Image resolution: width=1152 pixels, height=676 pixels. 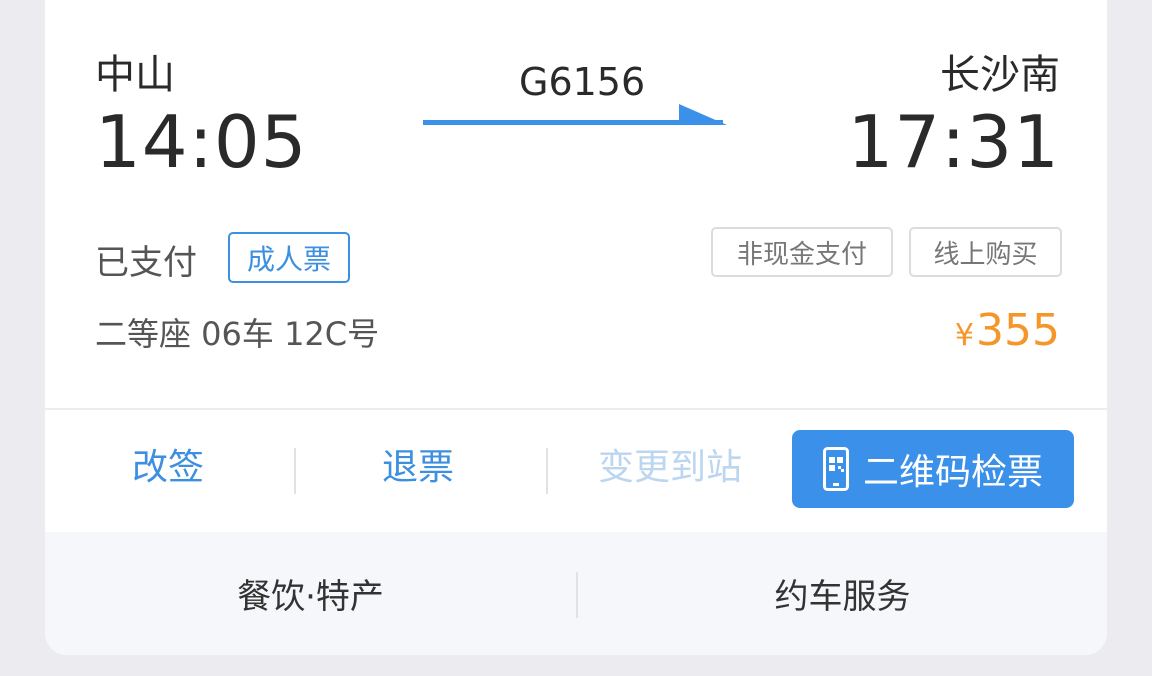 What do you see at coordinates (575, 114) in the screenshot?
I see `right-arrow-icon` at bounding box center [575, 114].